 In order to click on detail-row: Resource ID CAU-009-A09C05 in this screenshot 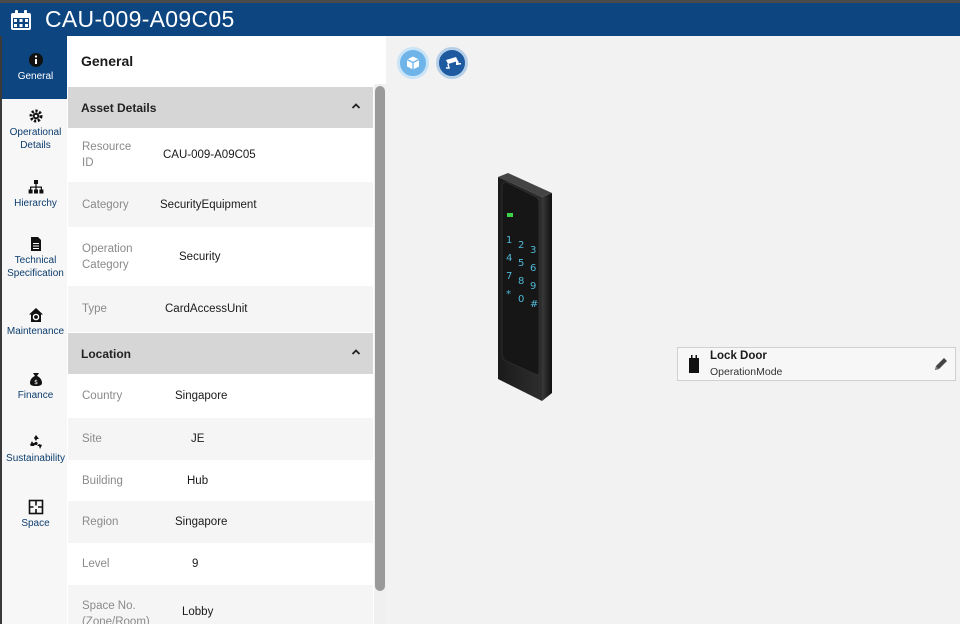, I will do `click(220, 155)`.